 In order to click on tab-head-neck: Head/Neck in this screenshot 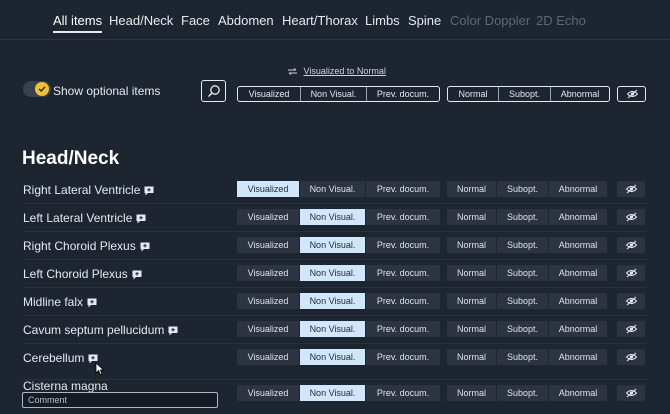, I will do `click(141, 20)`.